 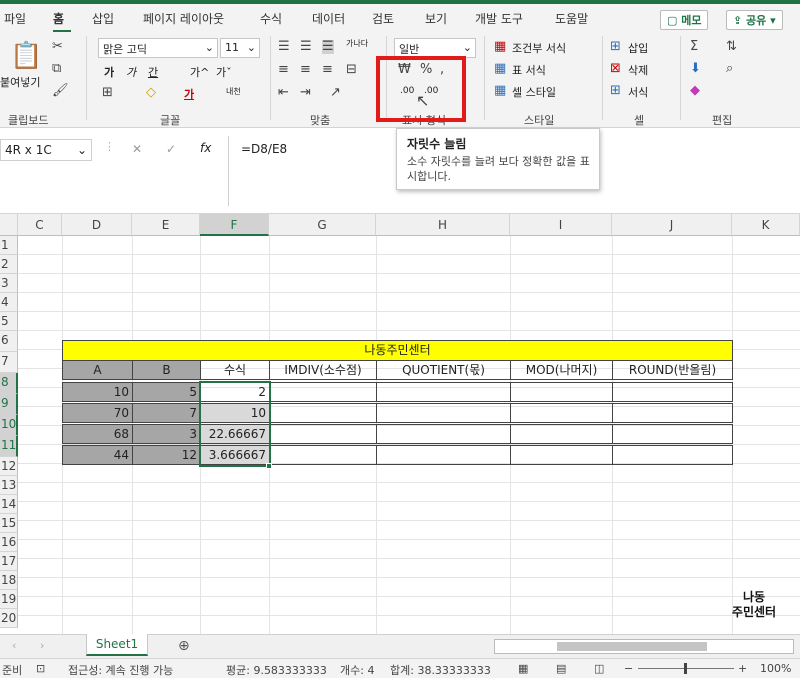 I want to click on insert-function-icon: fx, so click(x=205, y=148).